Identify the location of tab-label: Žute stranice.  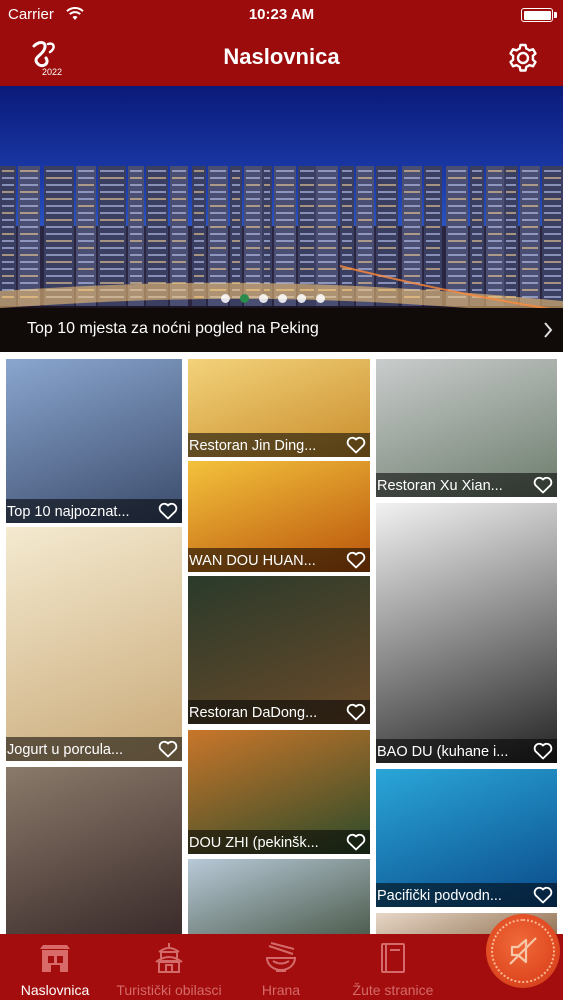
(393, 990).